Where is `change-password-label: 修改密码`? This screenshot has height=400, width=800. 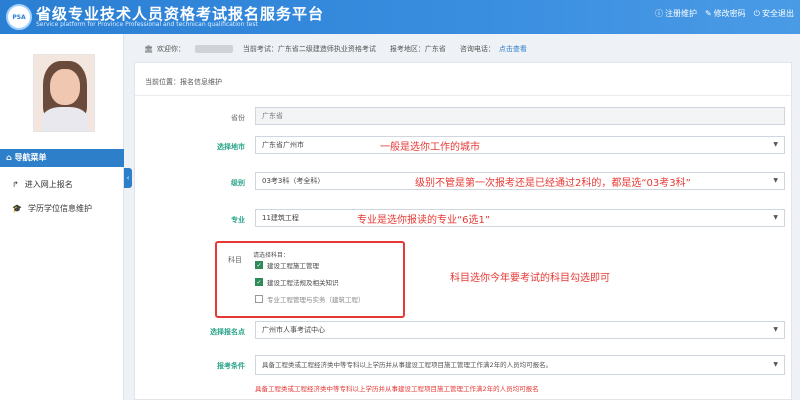 change-password-label: 修改密码 is located at coordinates (729, 13).